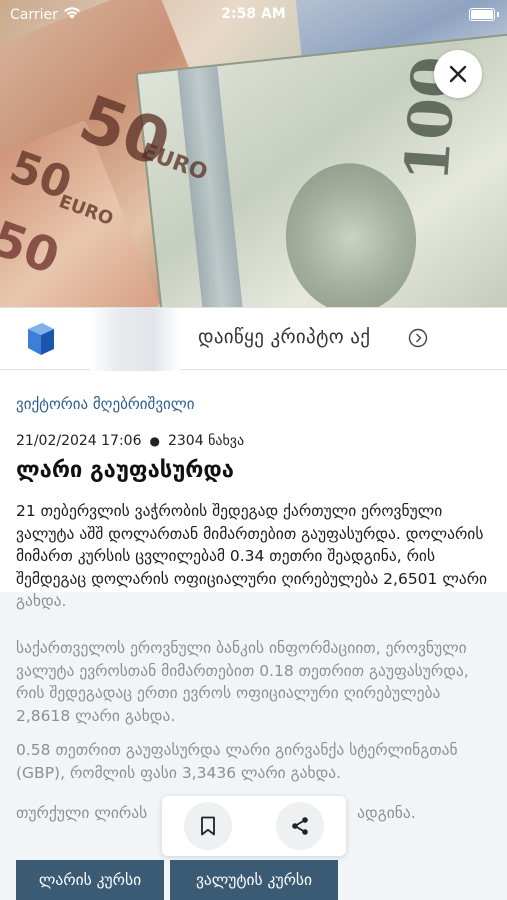 The height and width of the screenshot is (900, 507). What do you see at coordinates (82, 813) in the screenshot?
I see `paragraph-4-start: თურქული ლირას` at bounding box center [82, 813].